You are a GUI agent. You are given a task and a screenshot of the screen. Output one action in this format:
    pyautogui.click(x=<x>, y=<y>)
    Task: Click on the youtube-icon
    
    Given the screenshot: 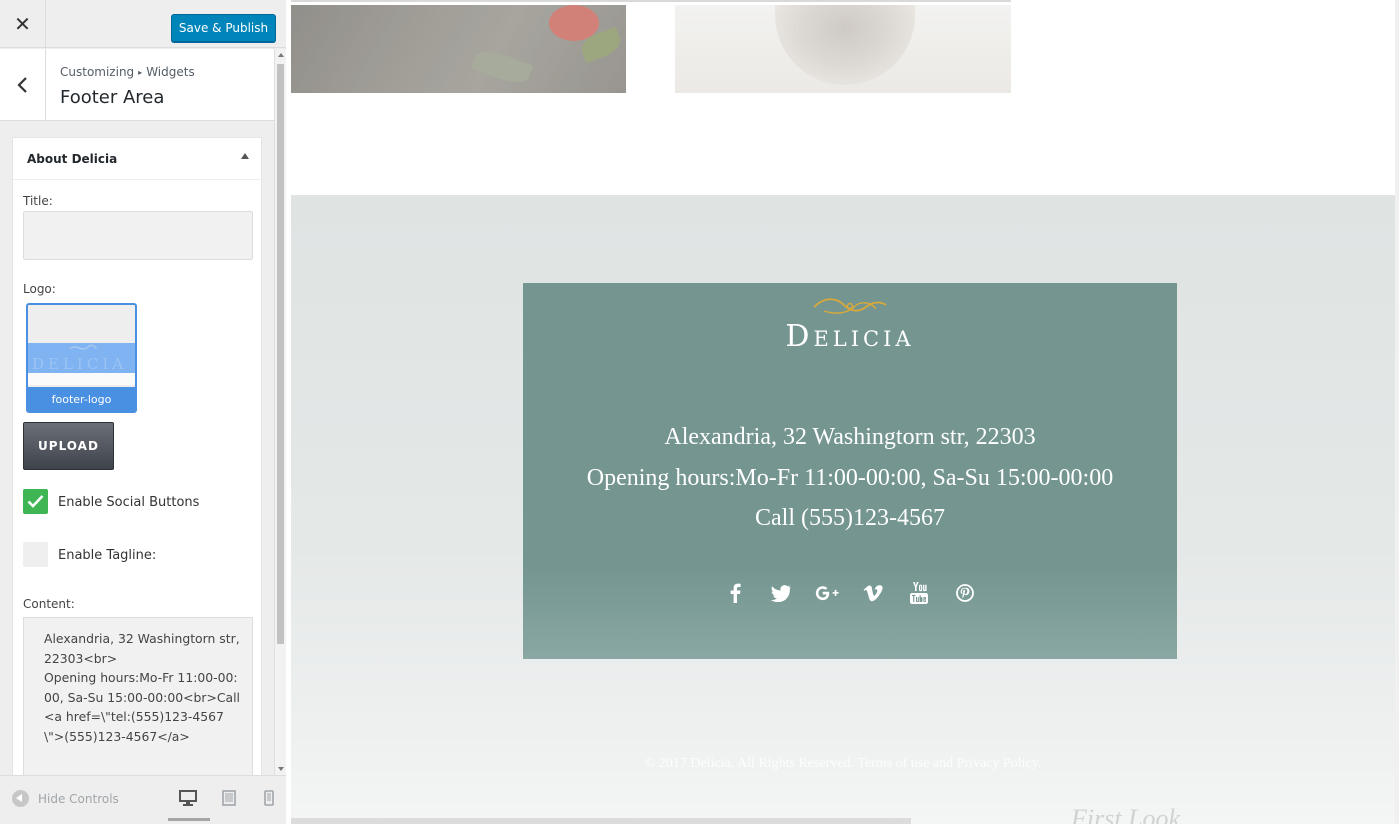 What is the action you would take?
    pyautogui.click(x=919, y=593)
    